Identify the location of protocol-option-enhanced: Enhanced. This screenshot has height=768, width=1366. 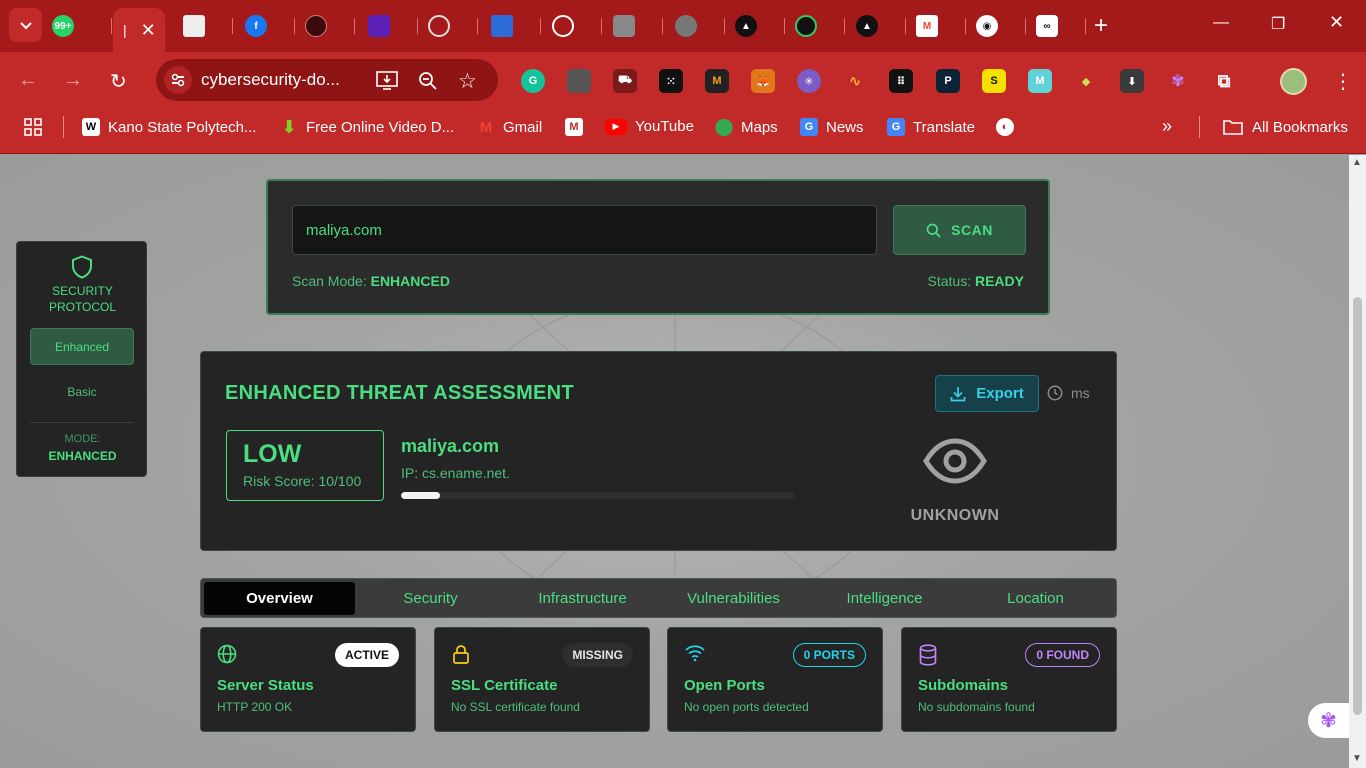
(82, 346).